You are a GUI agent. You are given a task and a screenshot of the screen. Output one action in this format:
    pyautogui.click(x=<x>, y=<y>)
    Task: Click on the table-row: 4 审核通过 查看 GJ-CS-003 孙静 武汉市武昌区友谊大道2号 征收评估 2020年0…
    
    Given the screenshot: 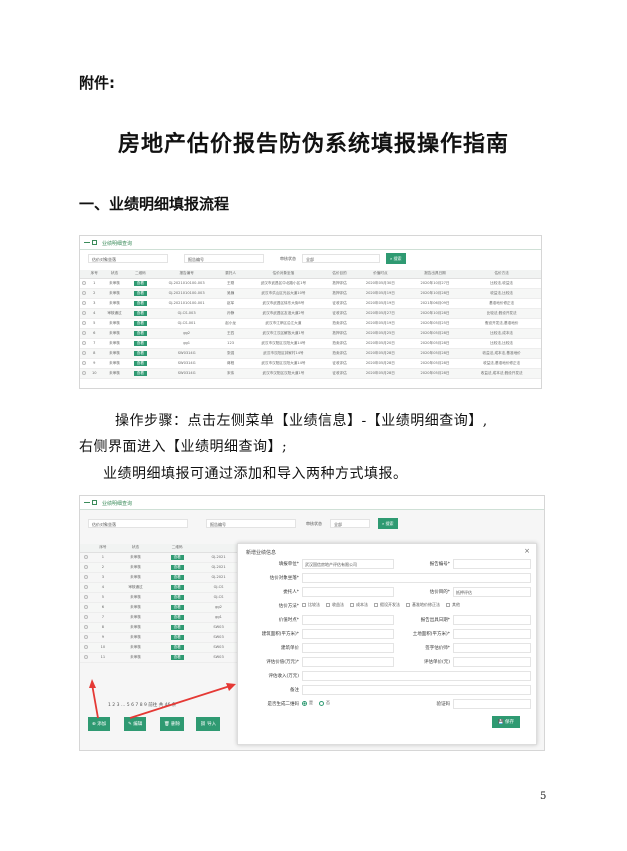 What is the action you would take?
    pyautogui.click(x=310, y=313)
    